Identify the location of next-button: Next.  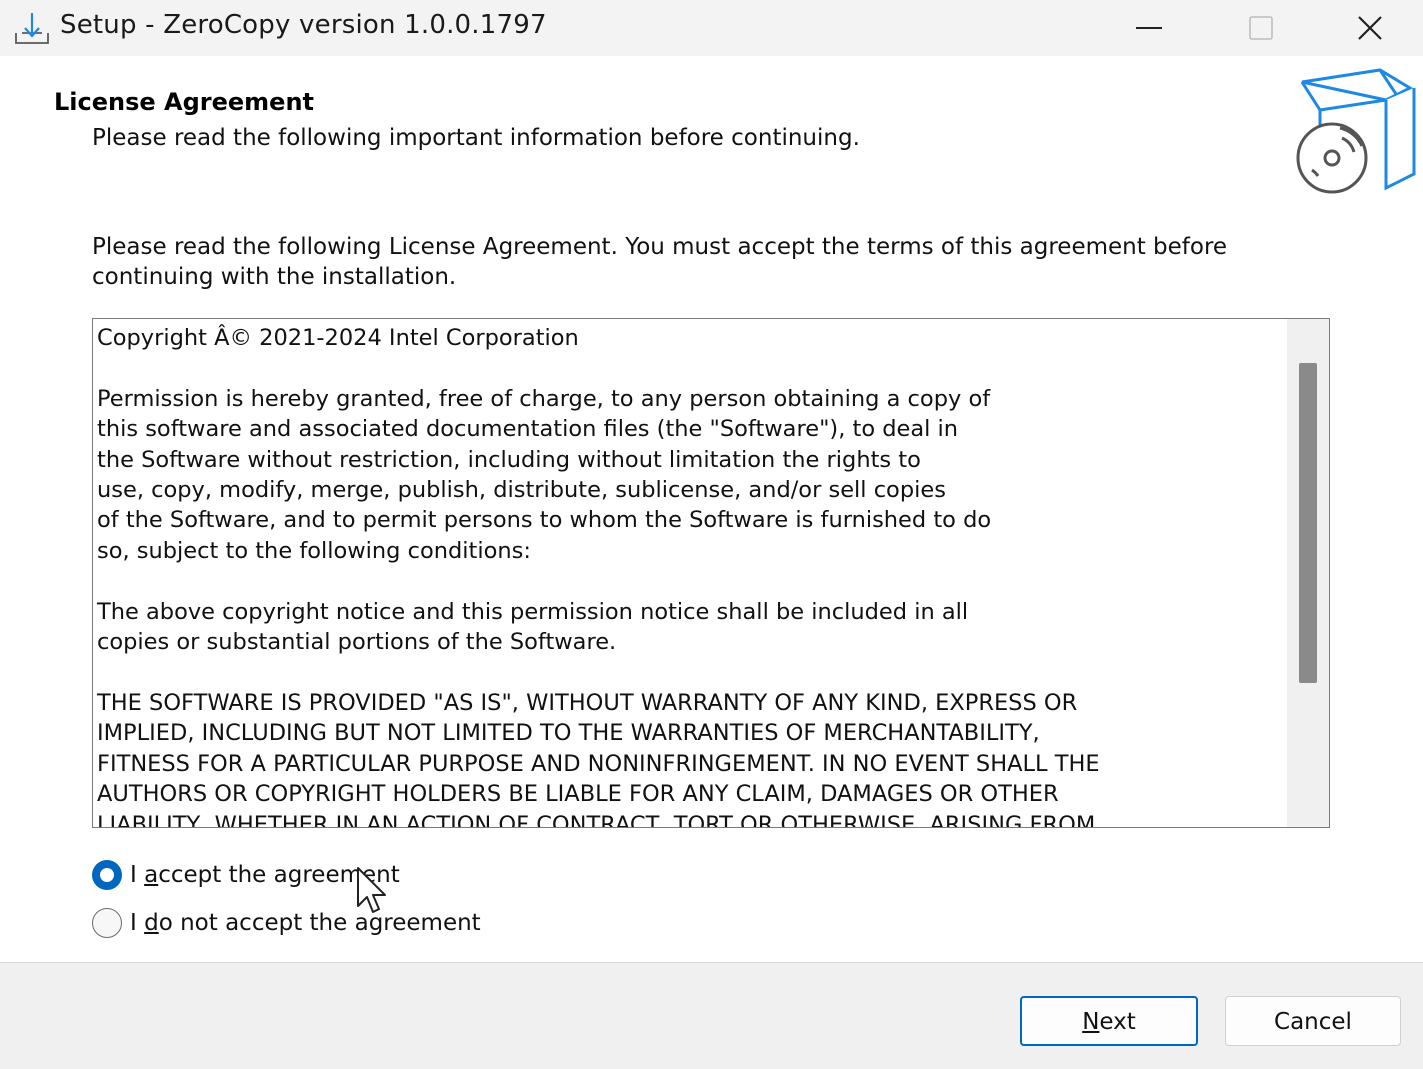
(1109, 1021).